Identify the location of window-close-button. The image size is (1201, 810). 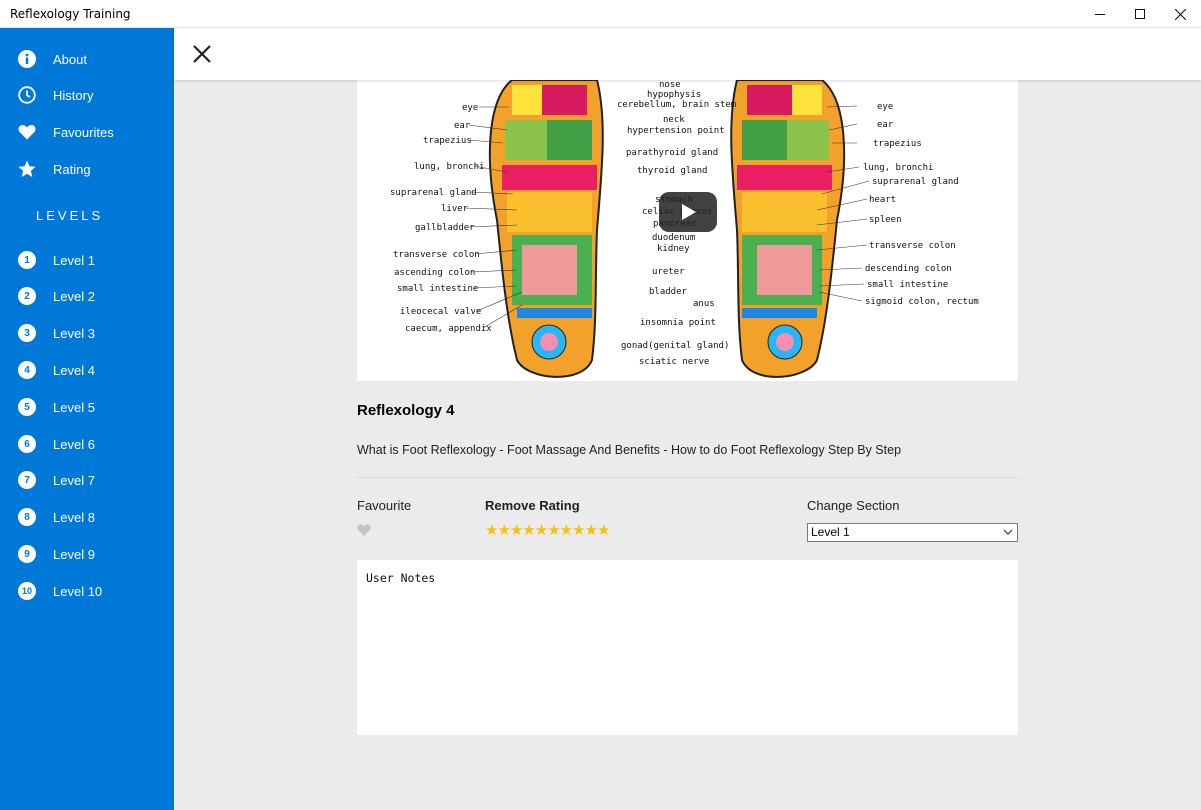
(1179, 14).